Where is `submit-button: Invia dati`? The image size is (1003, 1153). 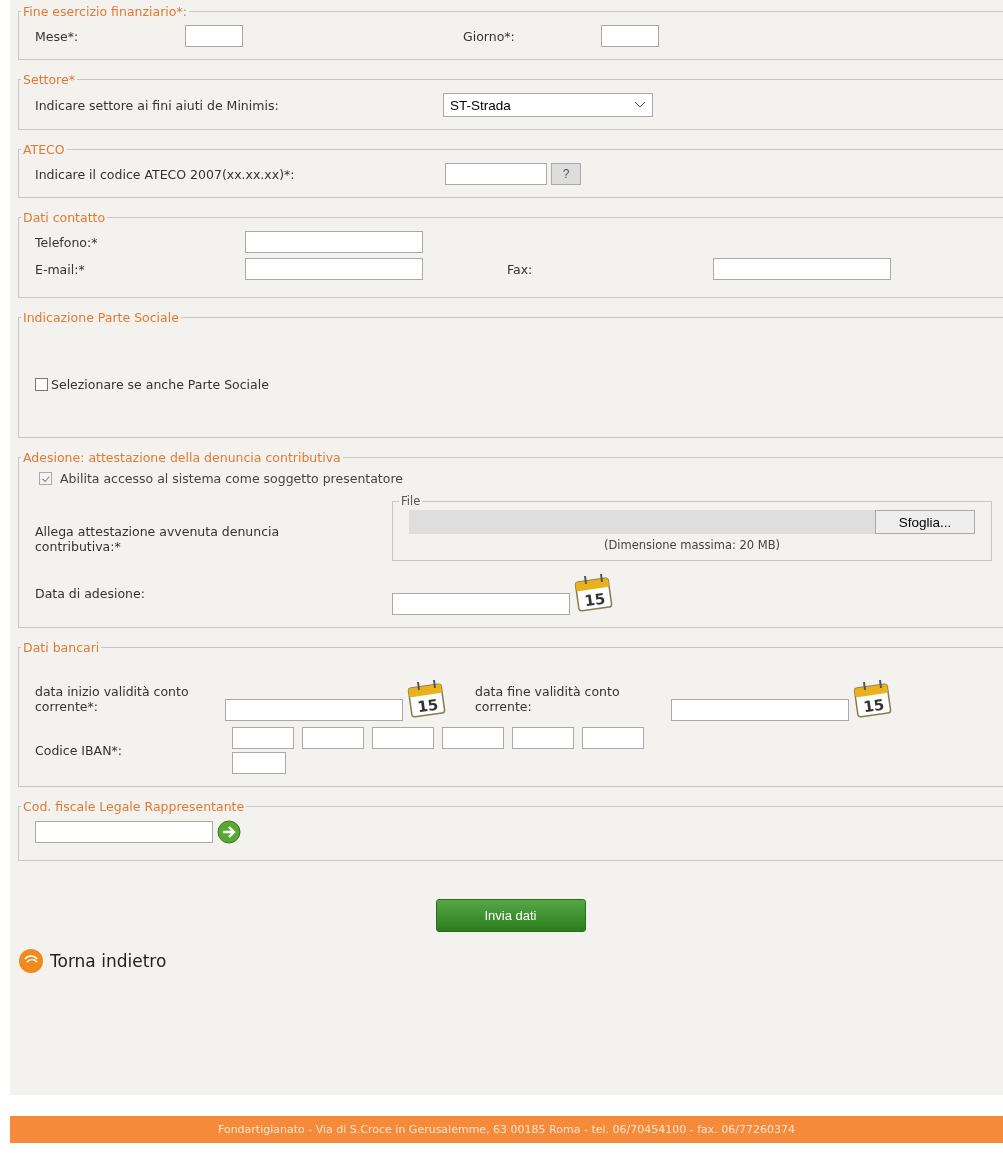
submit-button: Invia dati is located at coordinates (510, 915).